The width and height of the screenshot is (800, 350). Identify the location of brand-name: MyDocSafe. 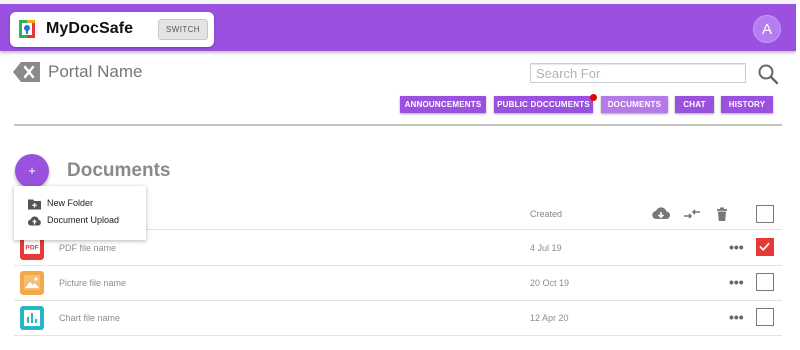
(90, 28).